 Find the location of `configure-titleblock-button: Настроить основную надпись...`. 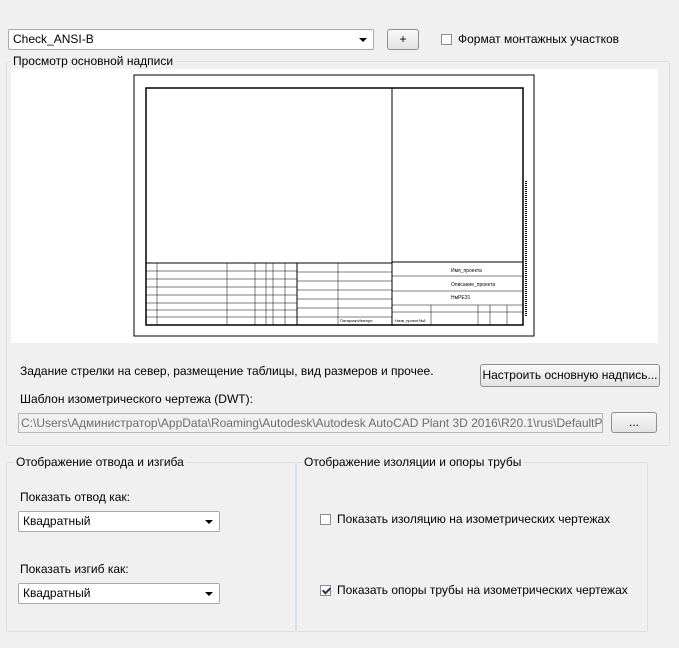

configure-titleblock-button: Настроить основную надпись... is located at coordinates (570, 375).